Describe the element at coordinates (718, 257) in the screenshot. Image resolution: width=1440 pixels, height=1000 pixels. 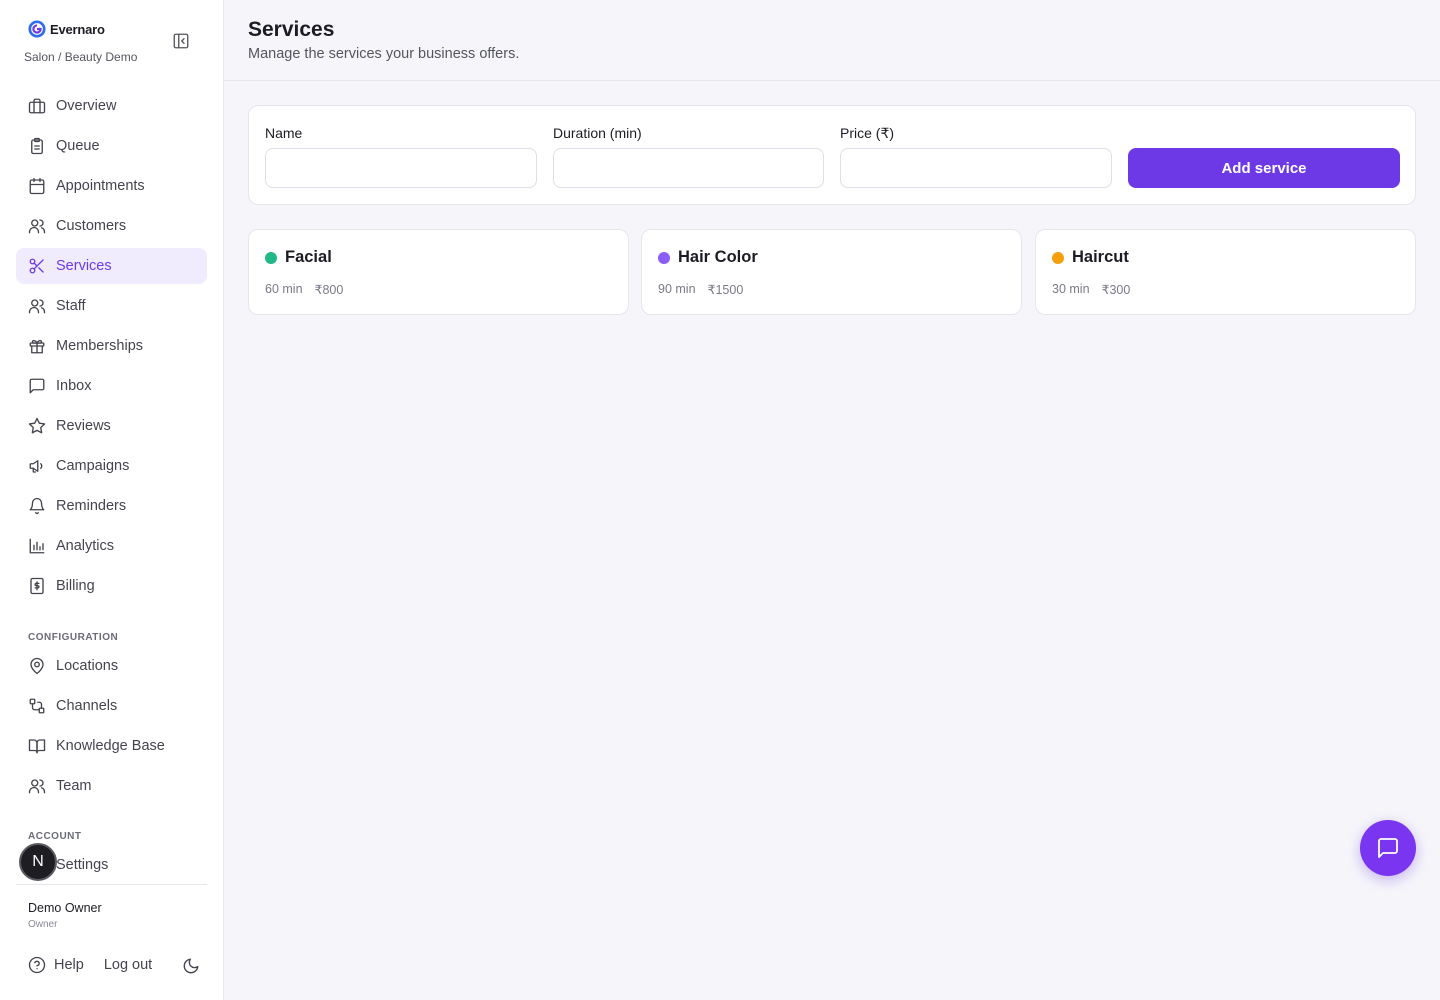
I see `service-name: Hair Color` at that location.